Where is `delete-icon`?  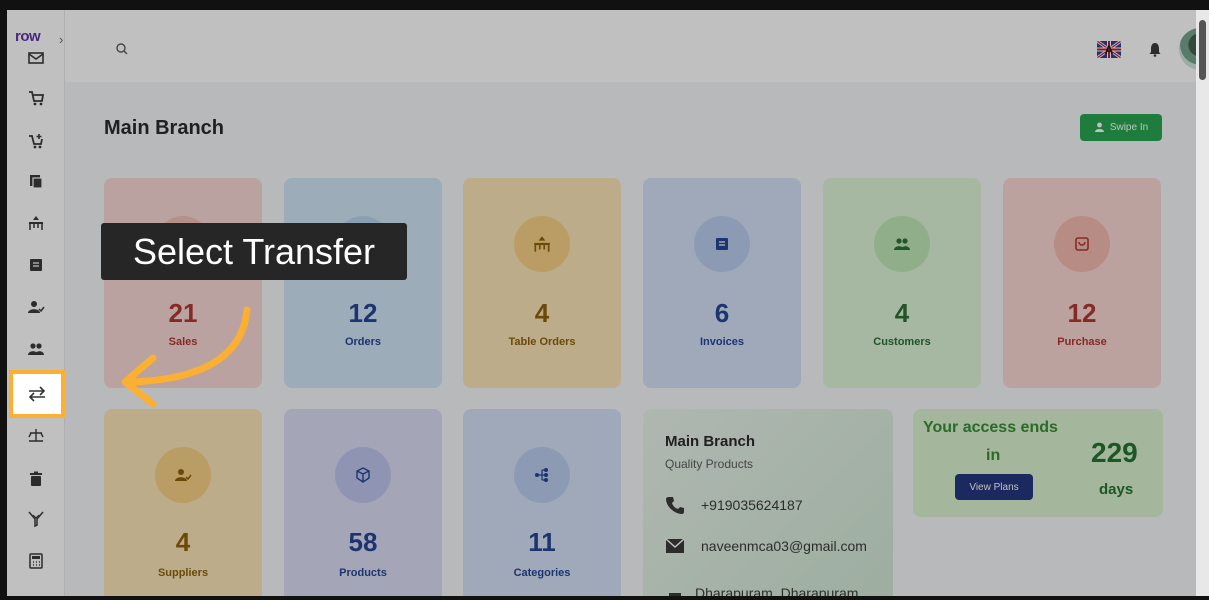 delete-icon is located at coordinates (36, 479).